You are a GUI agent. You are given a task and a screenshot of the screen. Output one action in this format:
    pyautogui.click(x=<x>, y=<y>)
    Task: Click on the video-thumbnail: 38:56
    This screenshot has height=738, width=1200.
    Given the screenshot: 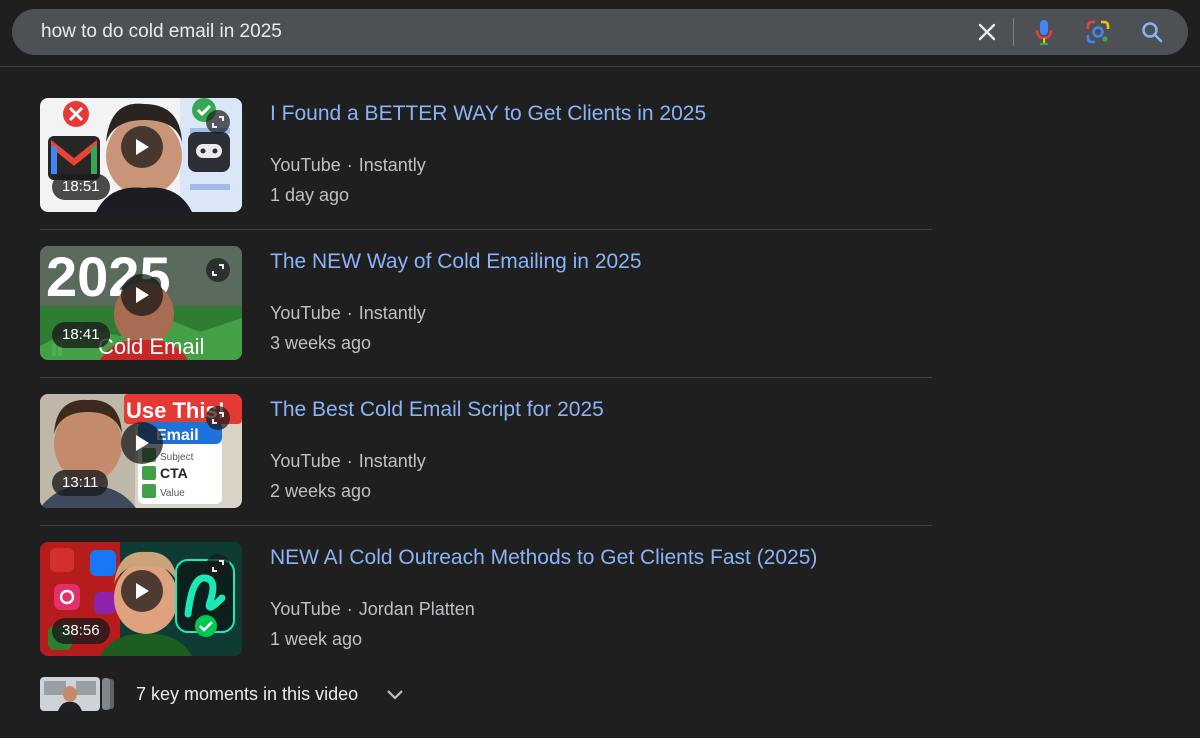 What is the action you would take?
    pyautogui.click(x=141, y=599)
    